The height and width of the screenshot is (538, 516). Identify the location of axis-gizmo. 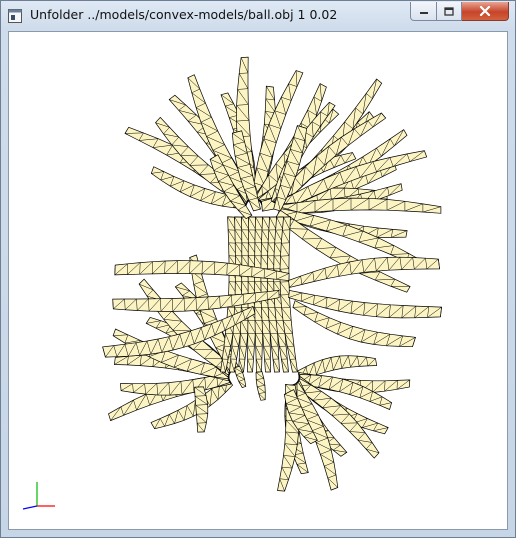
(38, 496).